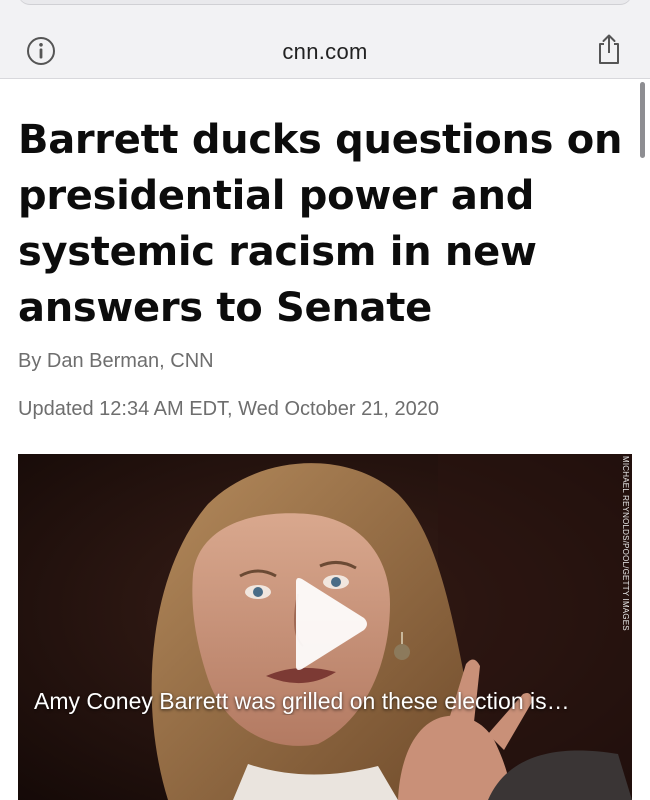 The height and width of the screenshot is (800, 650). Describe the element at coordinates (609, 49) in the screenshot. I see `share-icon` at that location.